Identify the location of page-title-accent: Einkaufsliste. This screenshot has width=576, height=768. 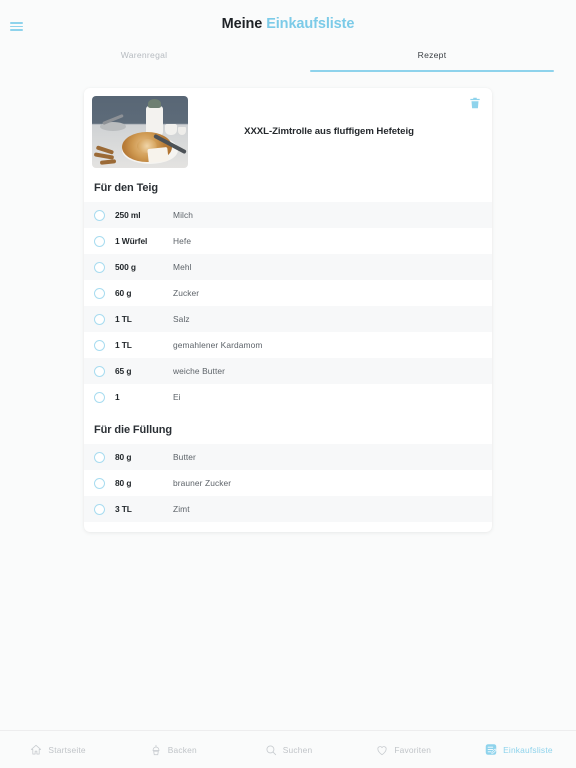
(310, 24).